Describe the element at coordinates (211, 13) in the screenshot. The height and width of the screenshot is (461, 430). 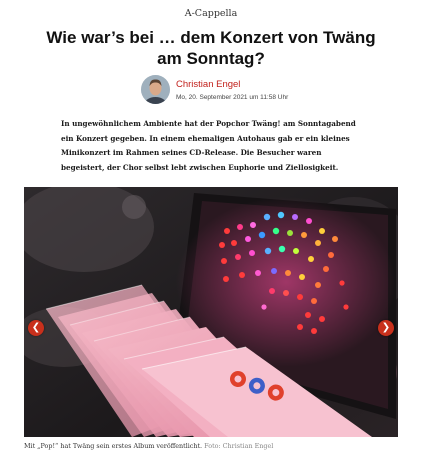
I see `article-kicker: A-Cappella` at that location.